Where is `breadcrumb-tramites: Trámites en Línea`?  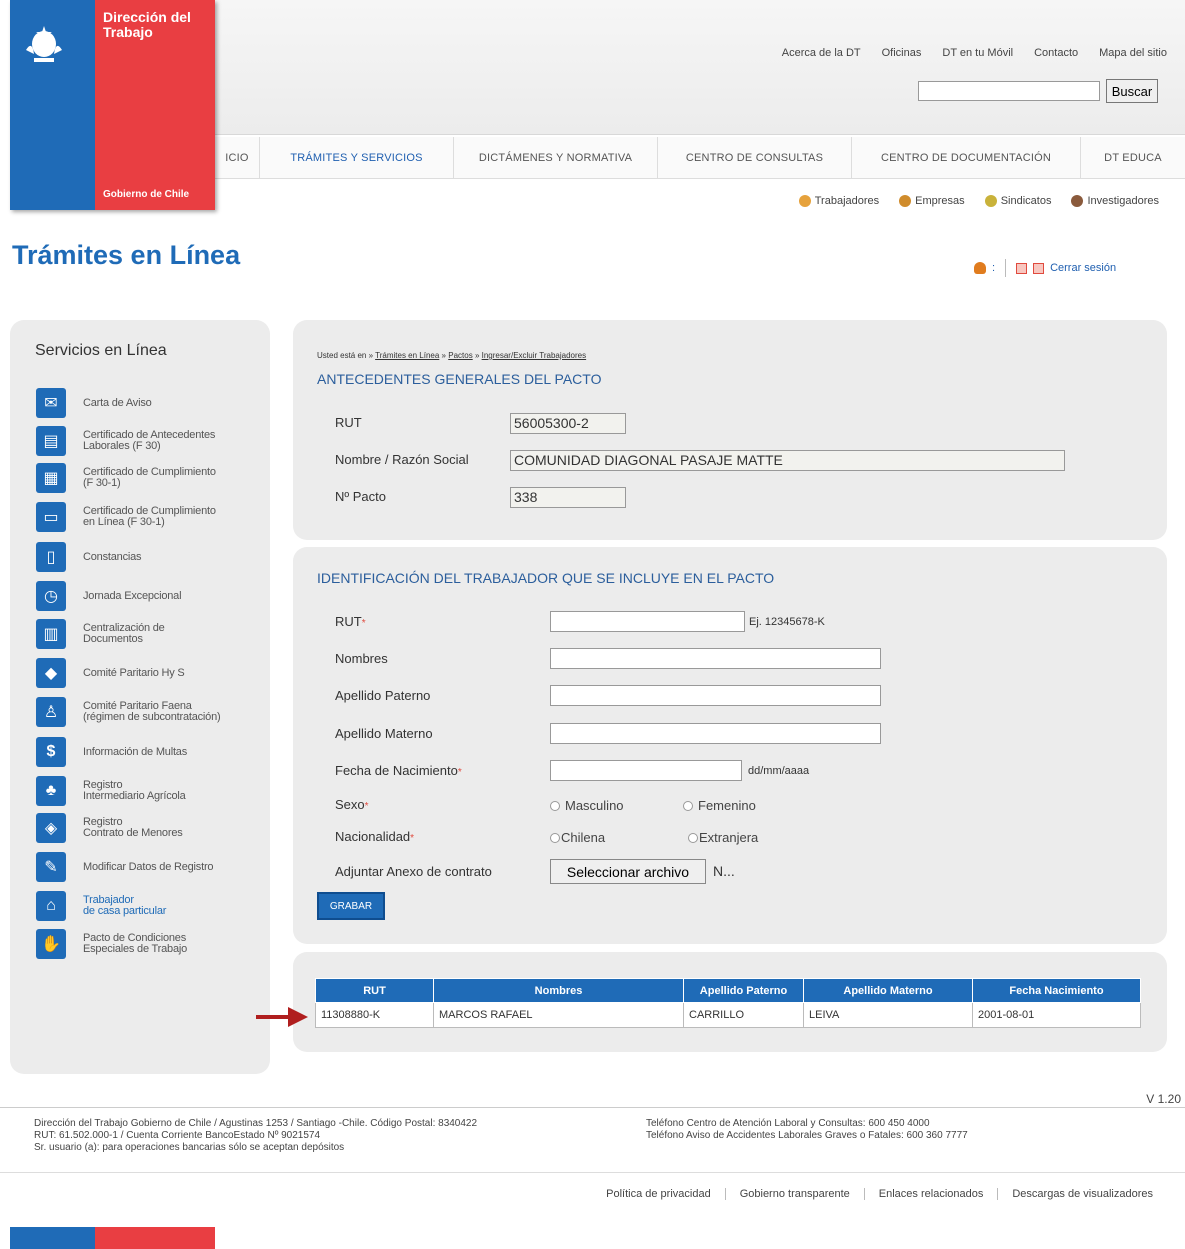 breadcrumb-tramites: Trámites en Línea is located at coordinates (407, 355).